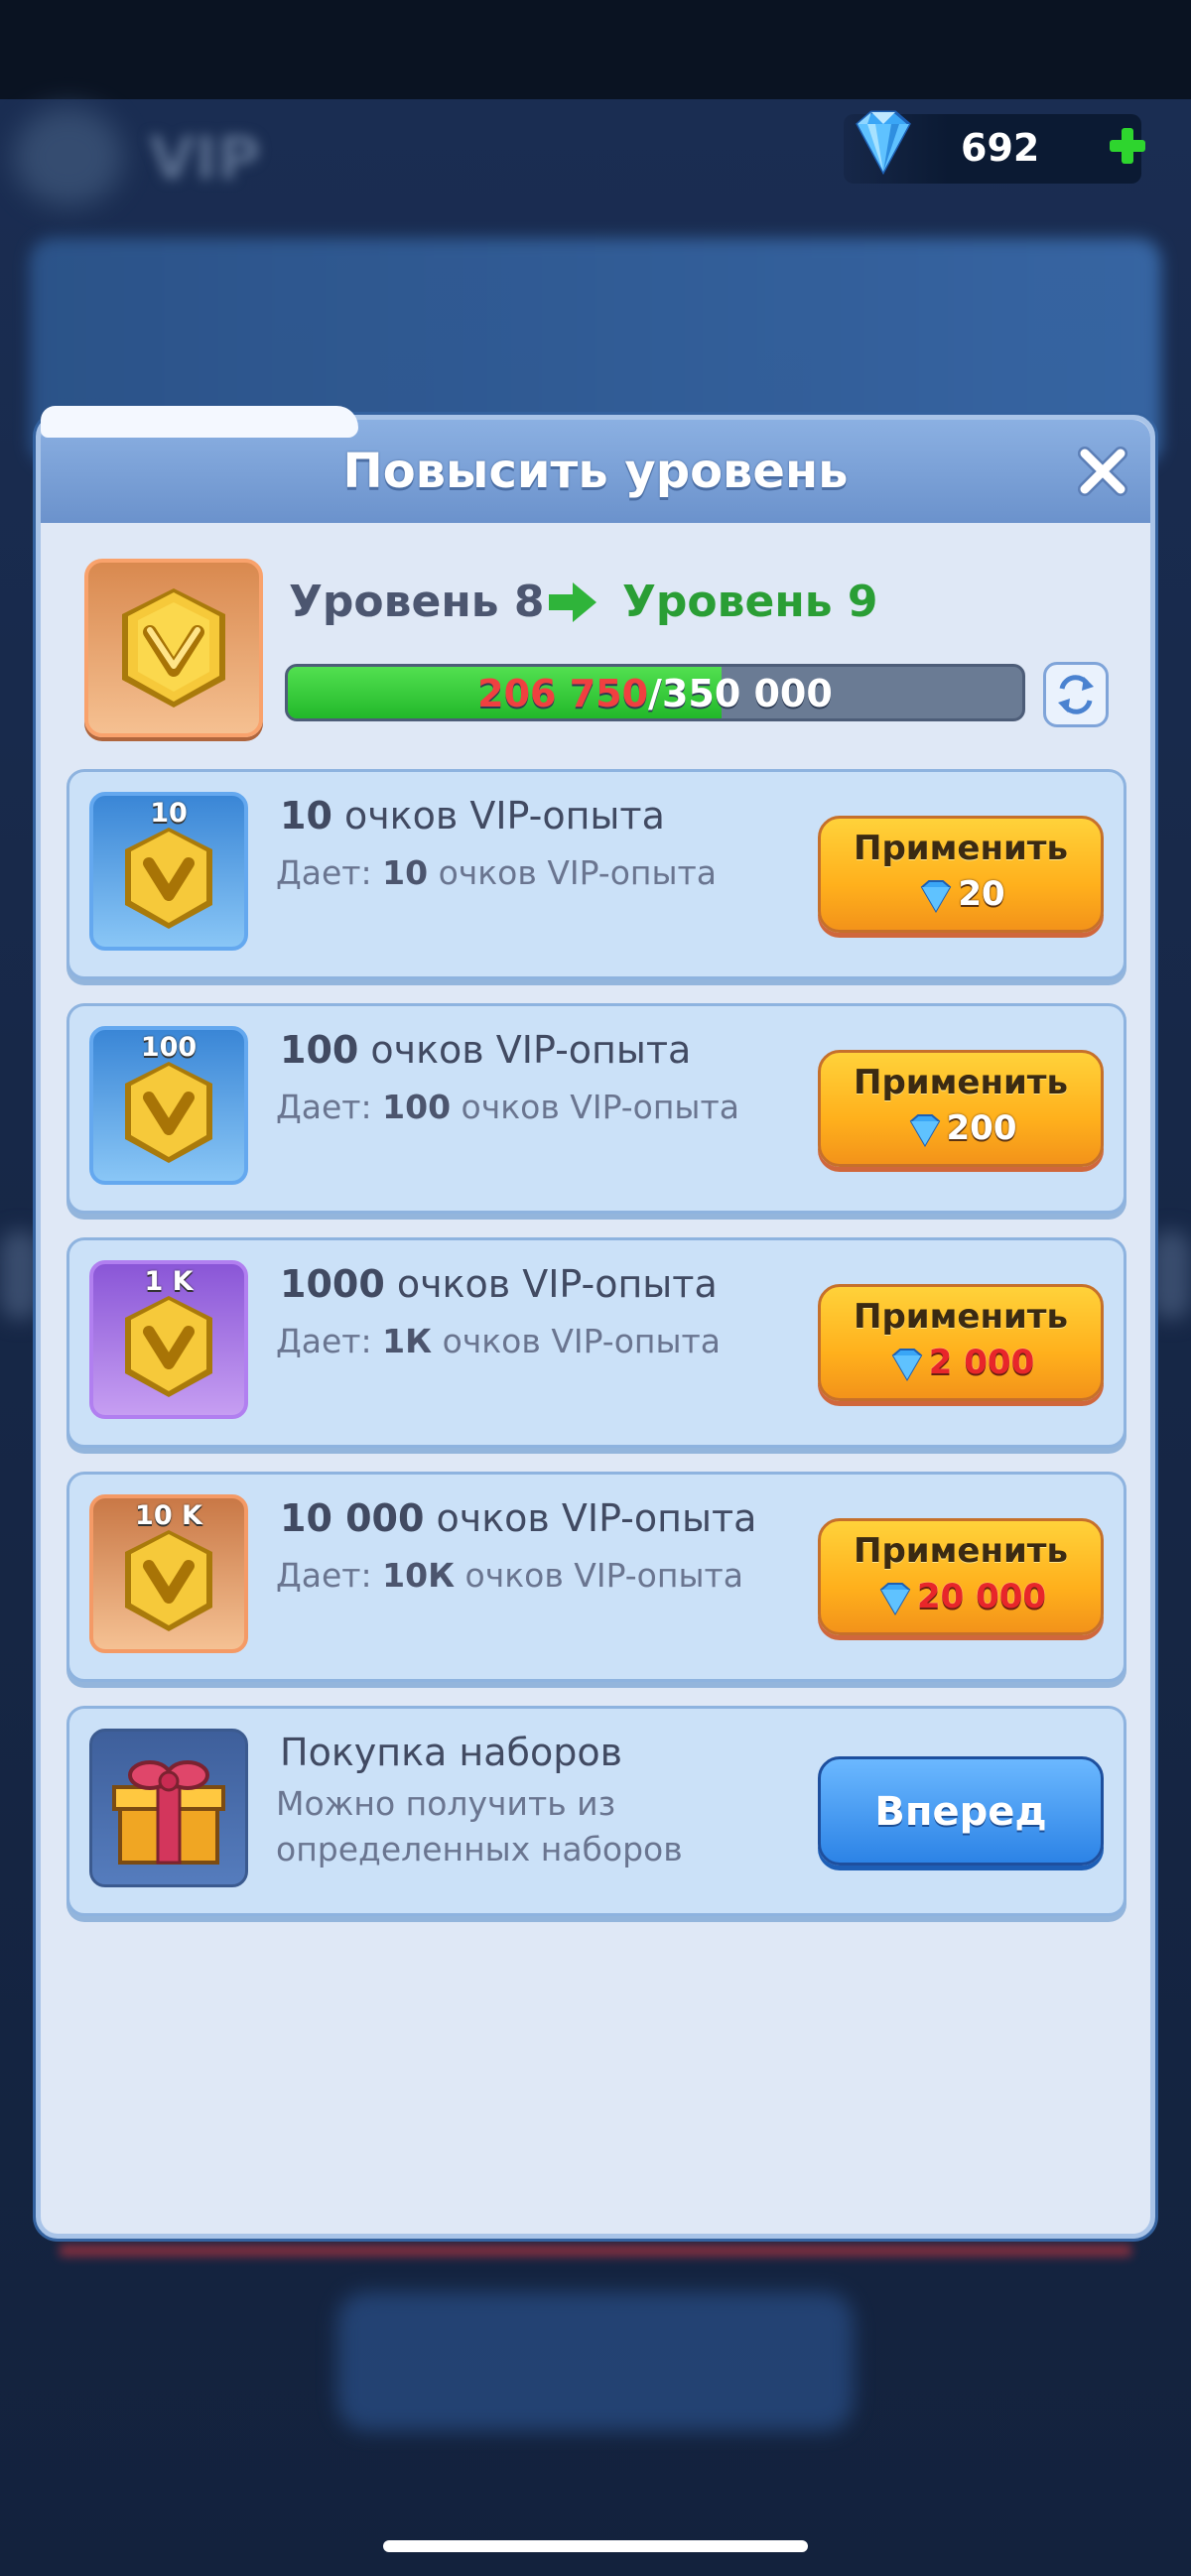  What do you see at coordinates (529, 602) in the screenshot?
I see `current-level-number: 8` at bounding box center [529, 602].